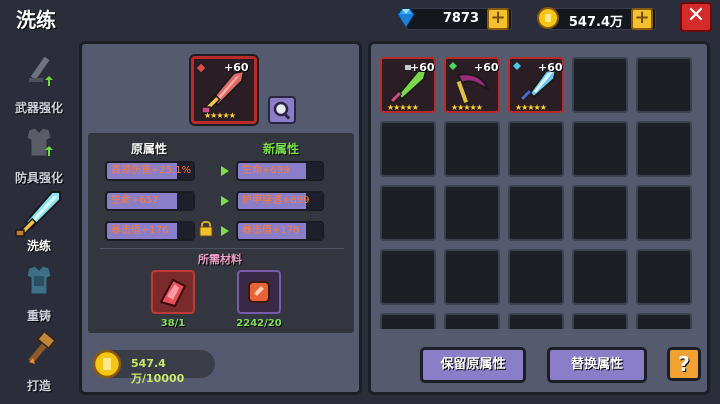 This screenshot has width=720, height=404. Describe the element at coordinates (498, 19) in the screenshot. I see `add-diamonds-button: +` at that location.